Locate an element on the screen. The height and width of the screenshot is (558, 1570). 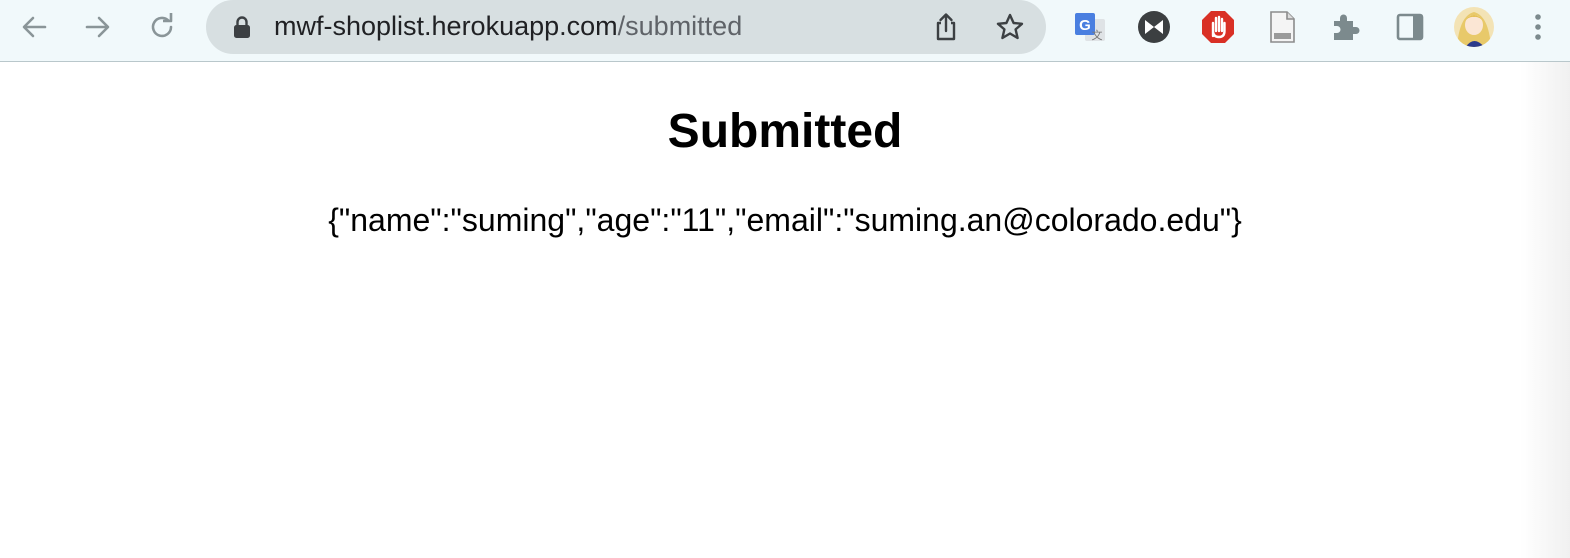
url-host: mwf-shoplist.herokuapp.com is located at coordinates (446, 26).